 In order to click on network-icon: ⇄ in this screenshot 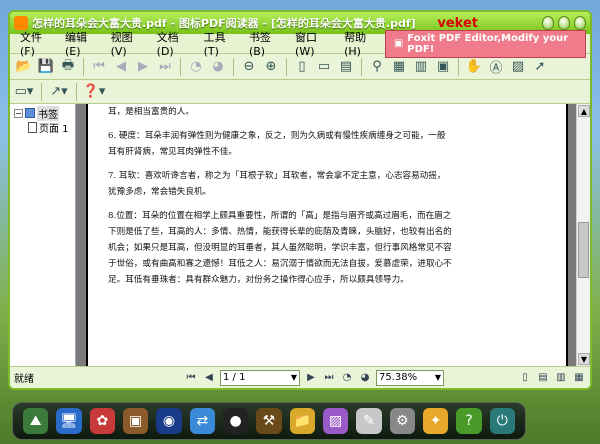, I will do `click(202, 421)`.